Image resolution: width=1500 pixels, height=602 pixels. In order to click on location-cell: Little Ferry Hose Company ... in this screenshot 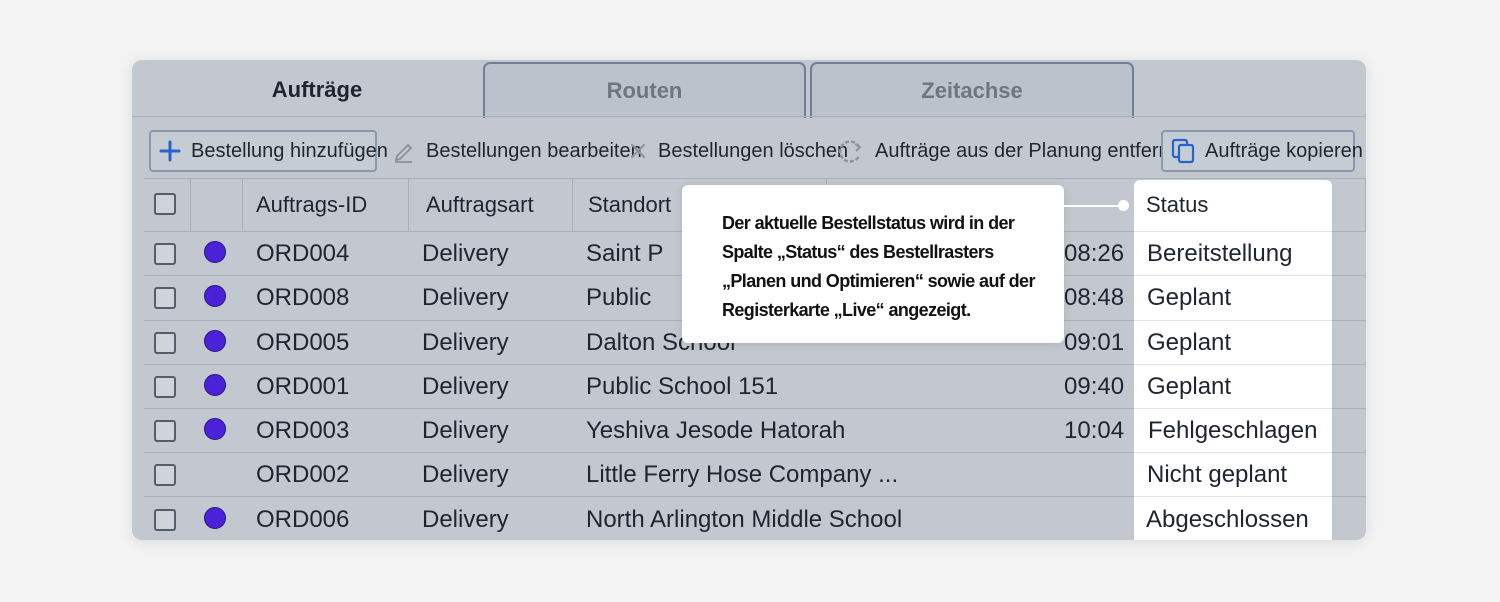, I will do `click(742, 474)`.